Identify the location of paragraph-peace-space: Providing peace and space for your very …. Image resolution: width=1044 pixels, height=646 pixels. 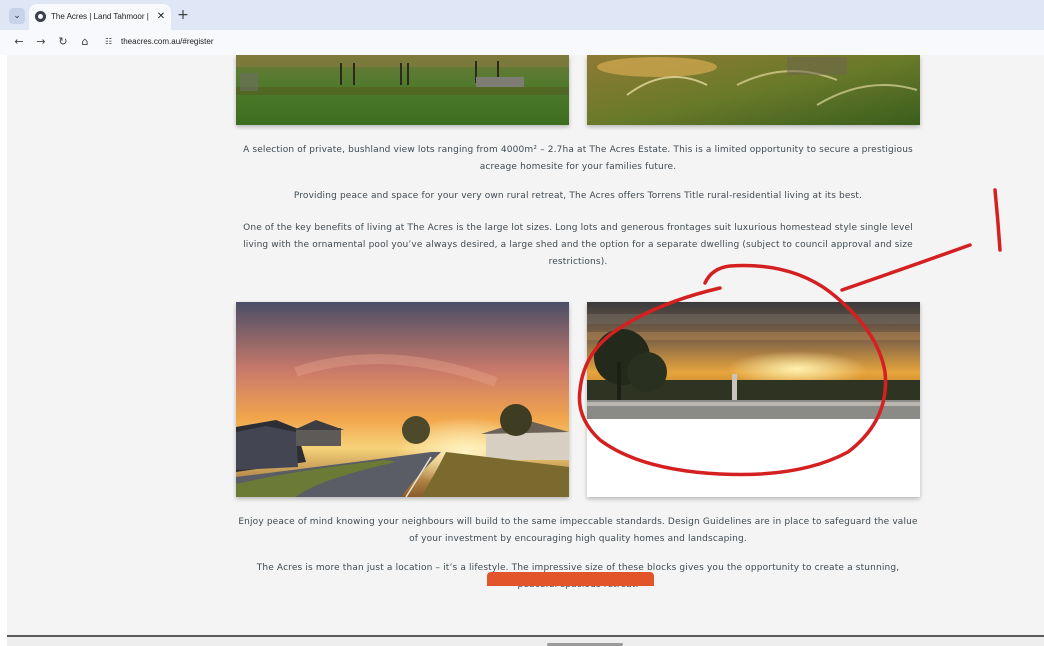
(578, 196).